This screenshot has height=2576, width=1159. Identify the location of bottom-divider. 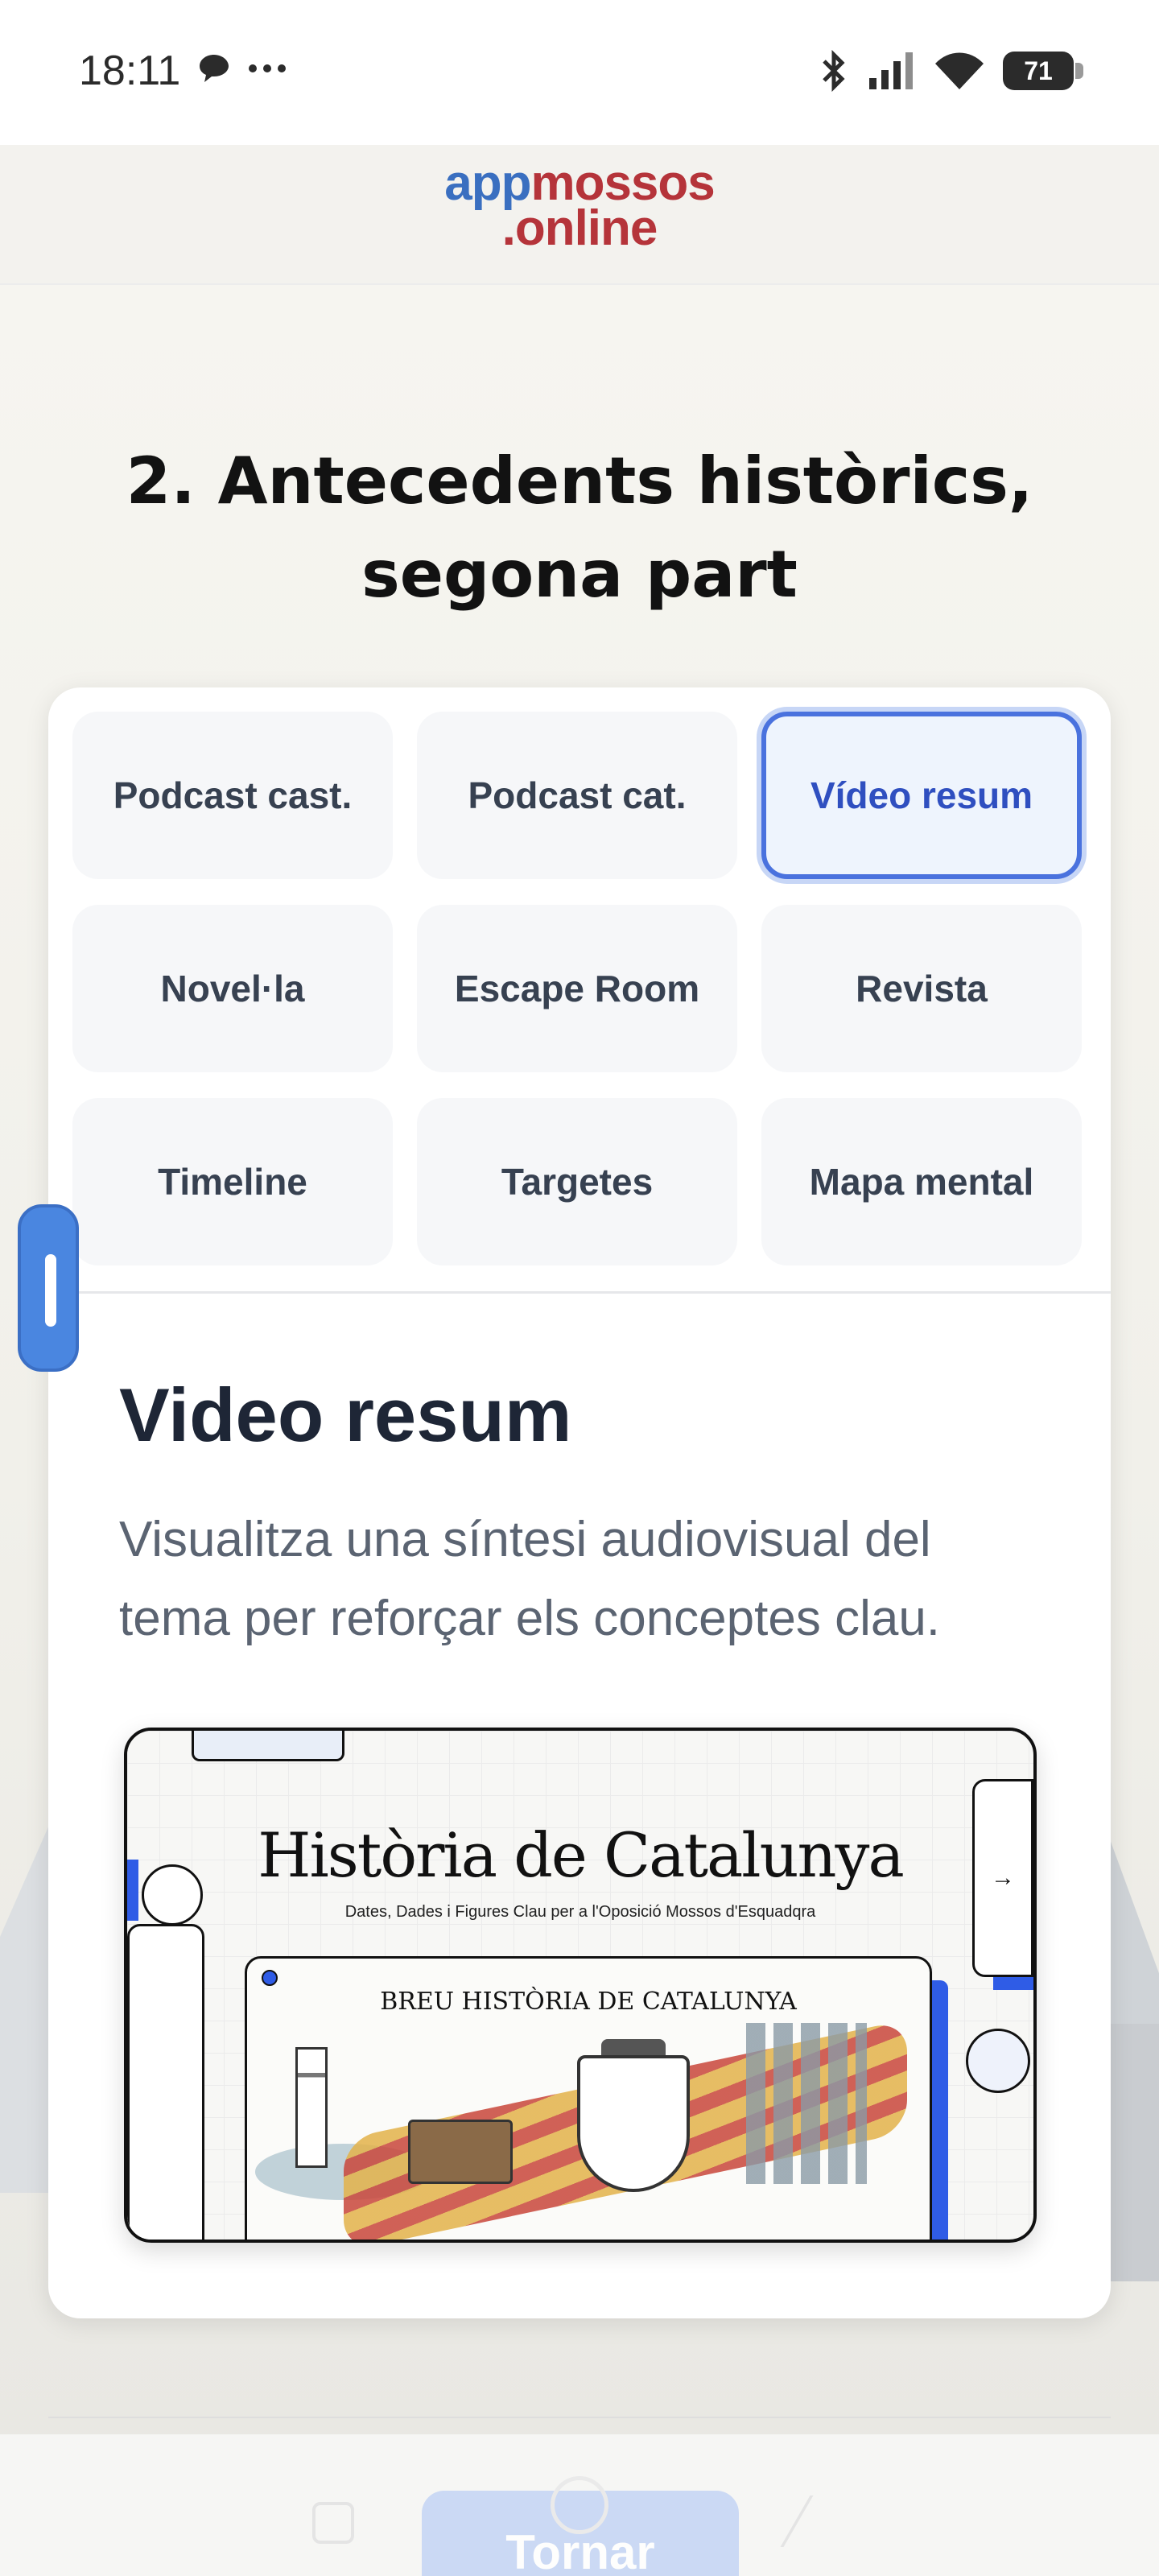
(579, 2417).